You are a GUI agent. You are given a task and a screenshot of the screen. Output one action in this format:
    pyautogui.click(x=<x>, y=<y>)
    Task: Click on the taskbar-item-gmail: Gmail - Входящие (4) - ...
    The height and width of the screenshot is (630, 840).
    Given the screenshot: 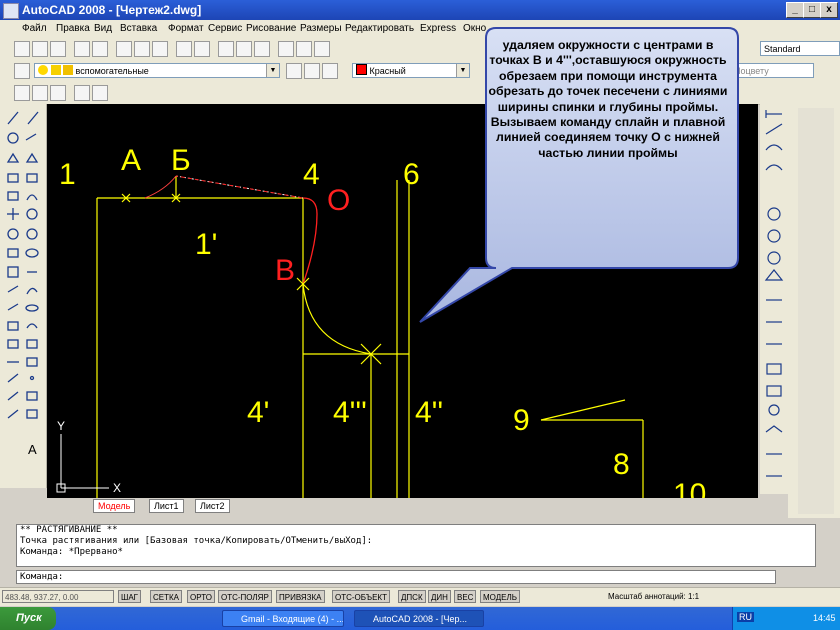 What is the action you would take?
    pyautogui.click(x=283, y=618)
    